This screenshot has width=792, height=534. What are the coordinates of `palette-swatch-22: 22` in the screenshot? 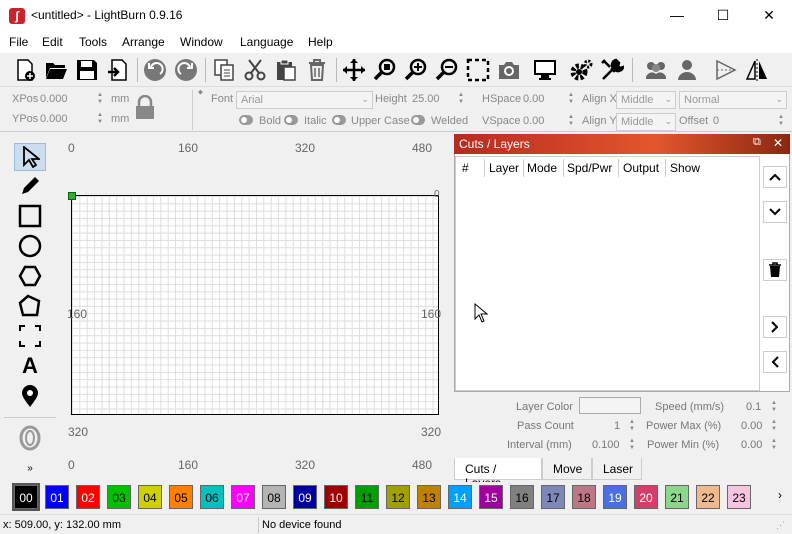 It's located at (708, 497).